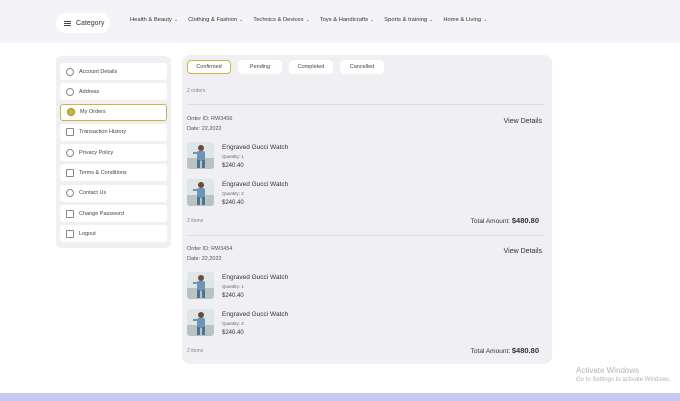  Describe the element at coordinates (194, 259) in the screenshot. I see `order-date-label: Date:` at that location.